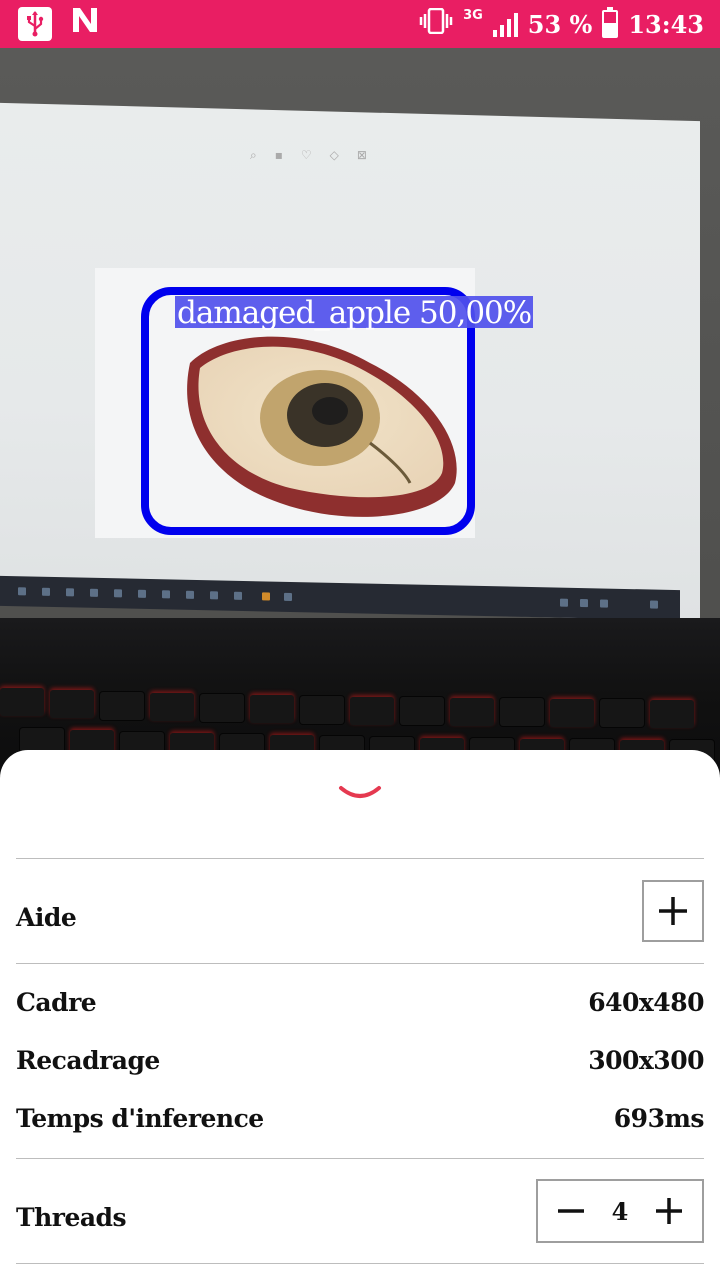 The image size is (720, 1280). Describe the element at coordinates (436, 23) in the screenshot. I see `vibrate-icon` at that location.